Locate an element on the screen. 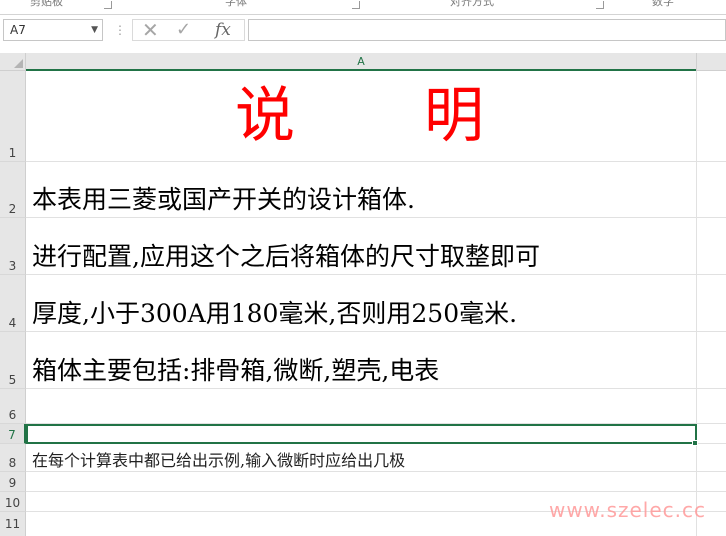 The height and width of the screenshot is (536, 726). select-all-button is located at coordinates (13, 62).